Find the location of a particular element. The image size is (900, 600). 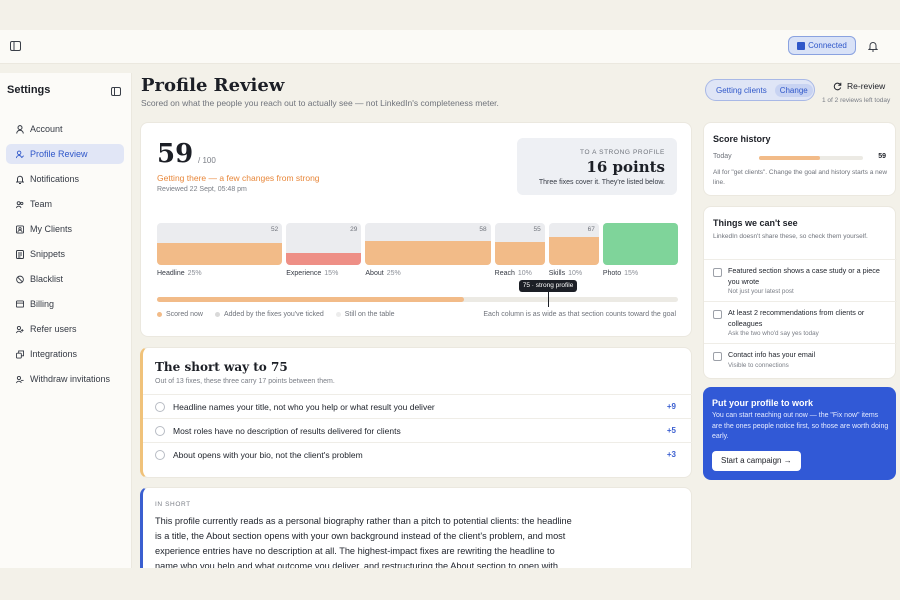

section-column-skills: 67 is located at coordinates (573, 244).